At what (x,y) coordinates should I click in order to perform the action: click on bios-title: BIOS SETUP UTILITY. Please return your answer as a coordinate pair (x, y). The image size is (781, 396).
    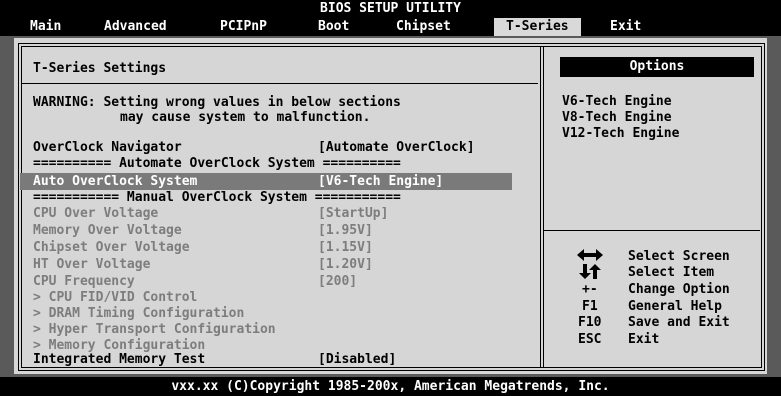
    Looking at the image, I should click on (390, 8).